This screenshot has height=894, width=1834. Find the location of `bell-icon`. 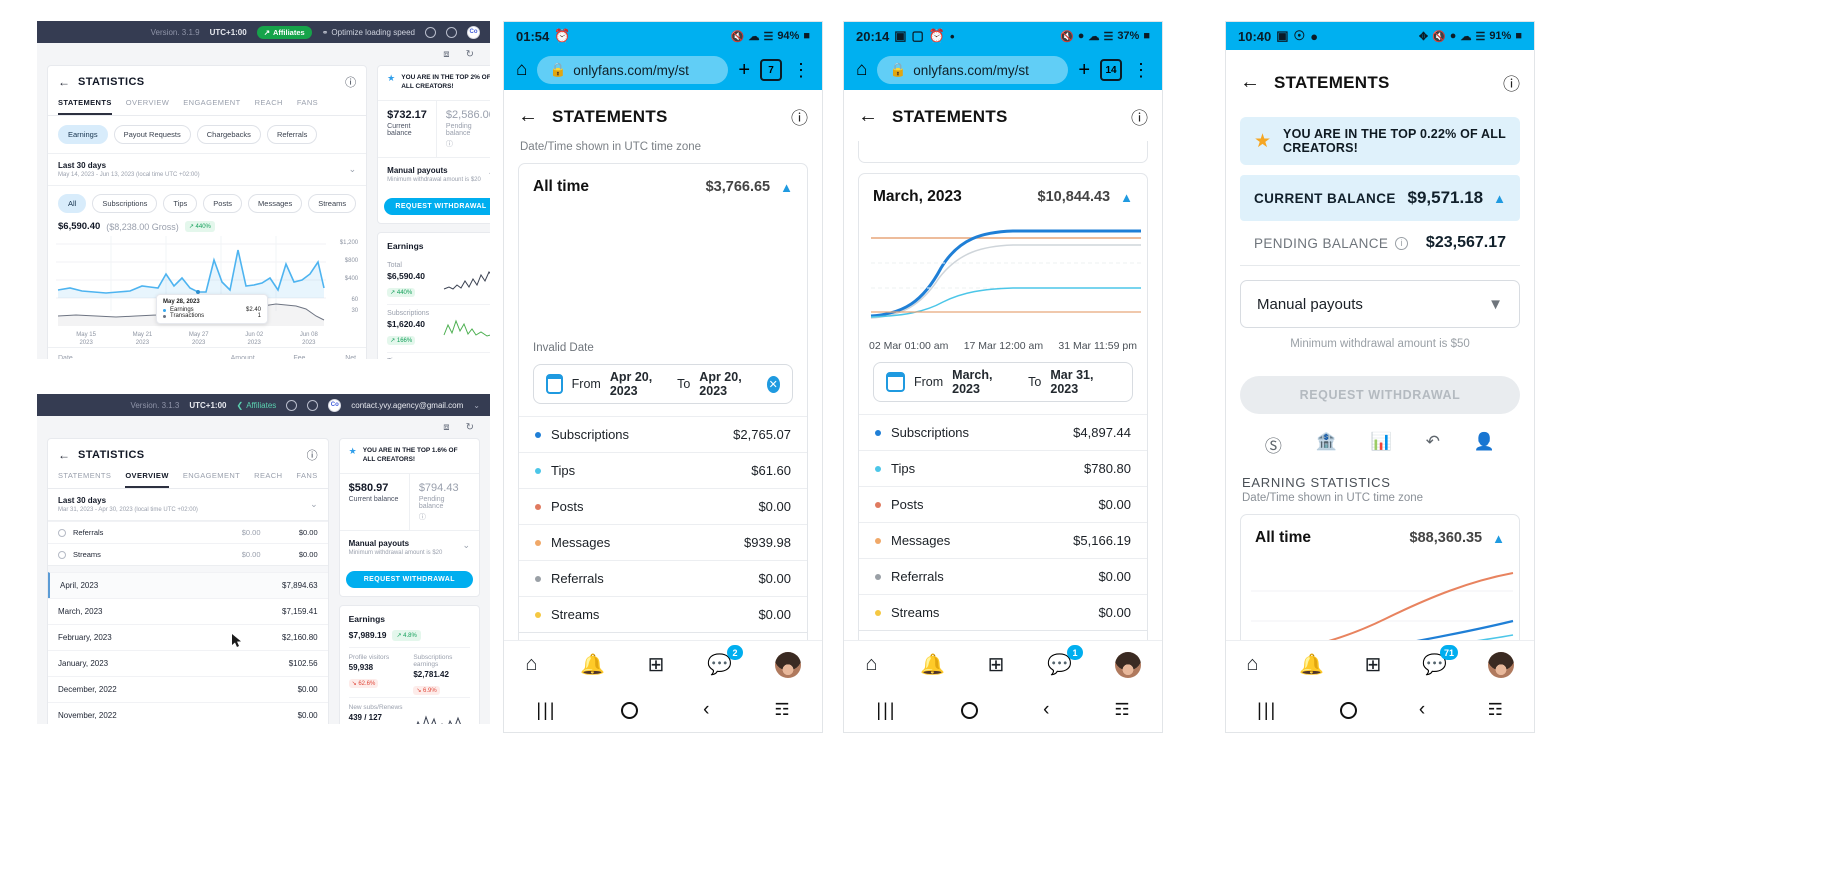

bell-icon is located at coordinates (430, 32).